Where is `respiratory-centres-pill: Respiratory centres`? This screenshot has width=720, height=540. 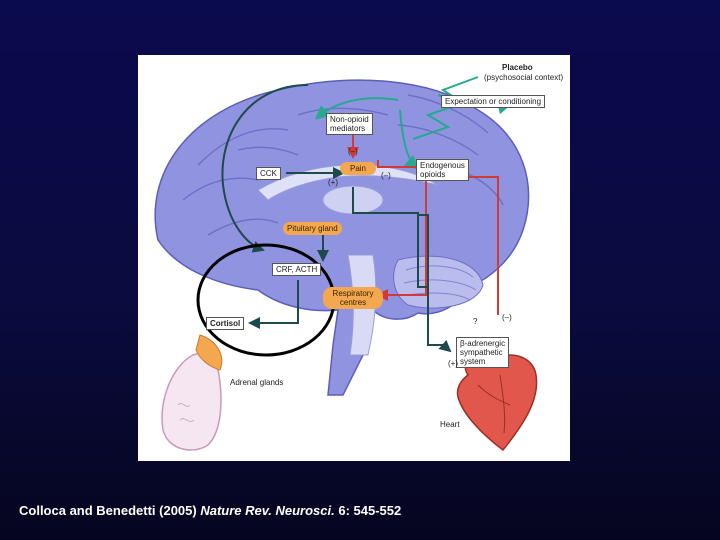
respiratory-centres-pill: Respiratory centres is located at coordinates (353, 298).